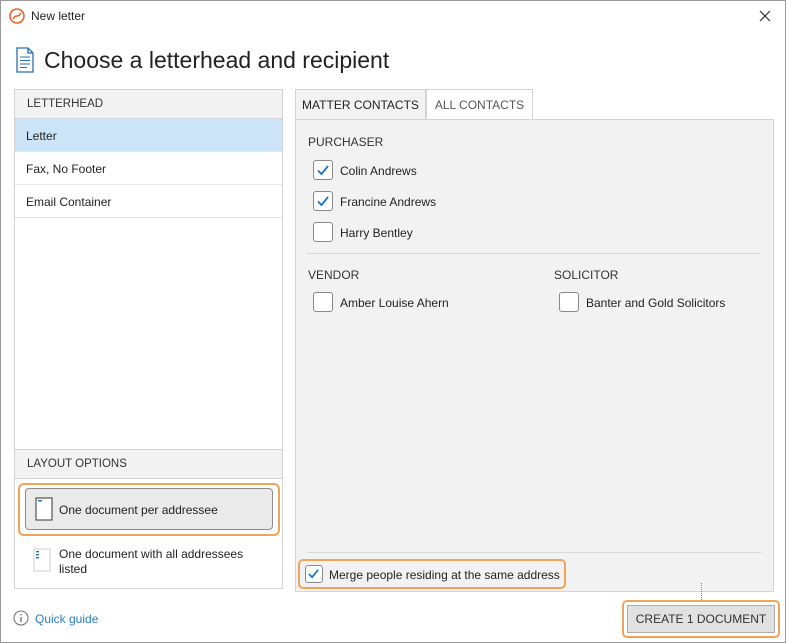 The width and height of the screenshot is (786, 643). I want to click on info-icon, so click(21, 618).